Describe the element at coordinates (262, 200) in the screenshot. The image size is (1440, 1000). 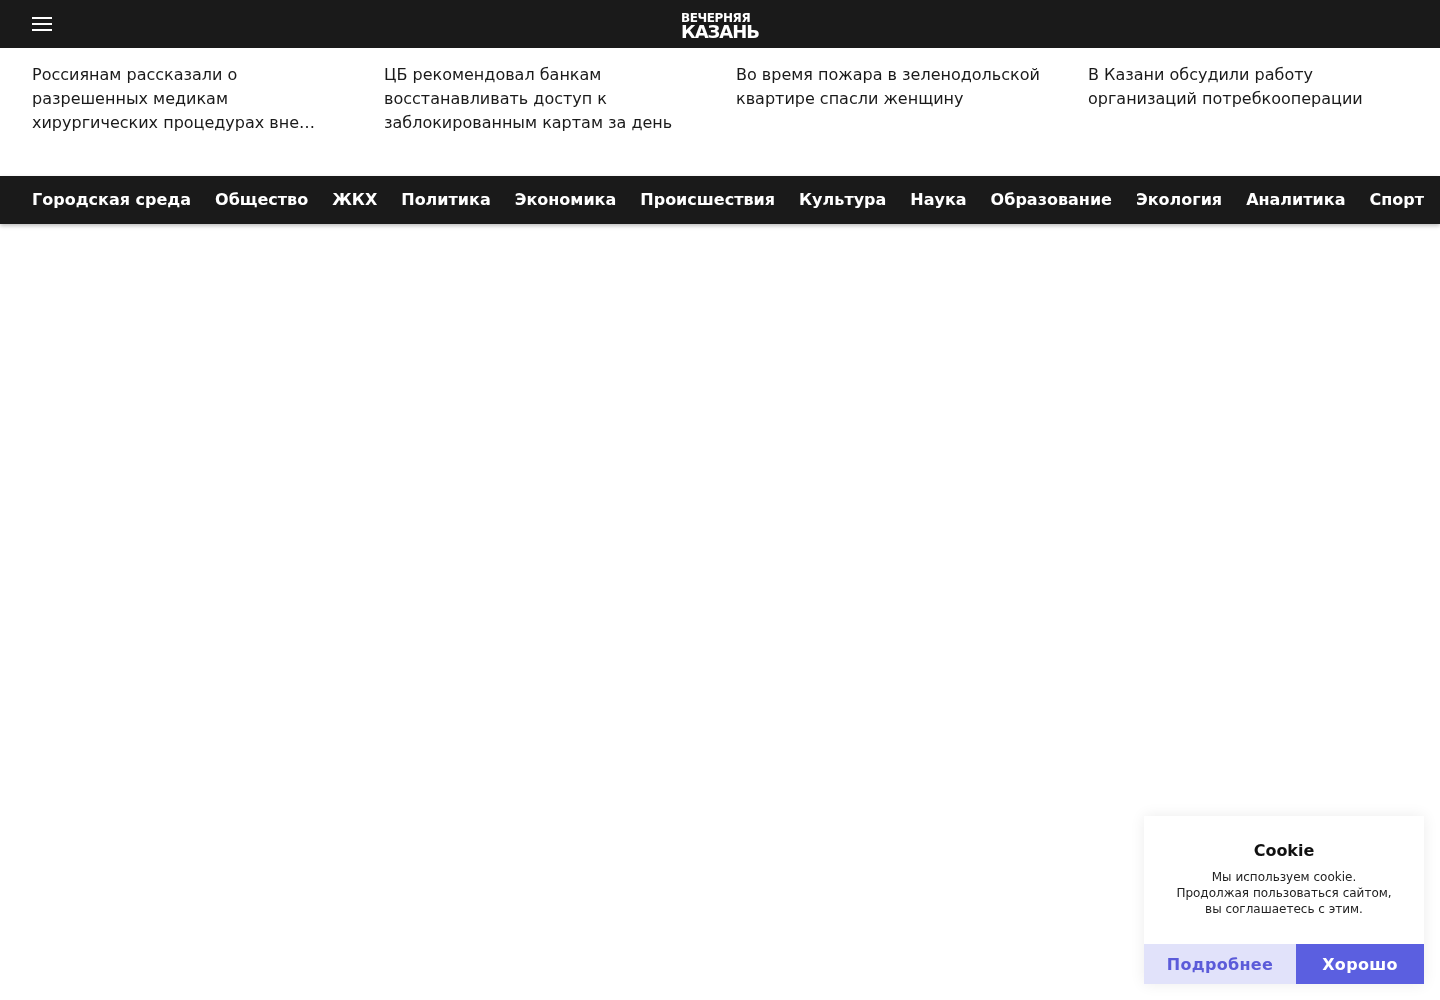
I see `section-link: Общество` at that location.